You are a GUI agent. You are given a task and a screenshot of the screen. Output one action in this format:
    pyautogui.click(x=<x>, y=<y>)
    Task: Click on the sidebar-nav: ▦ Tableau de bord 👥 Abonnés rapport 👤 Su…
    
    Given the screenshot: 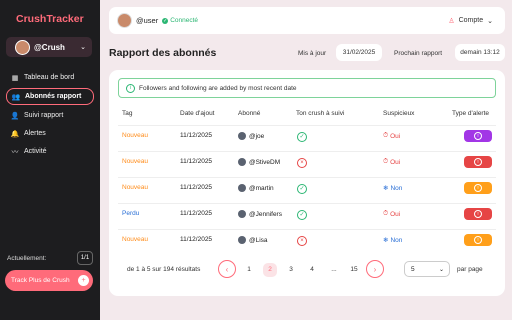 What is the action you would take?
    pyautogui.click(x=50, y=116)
    